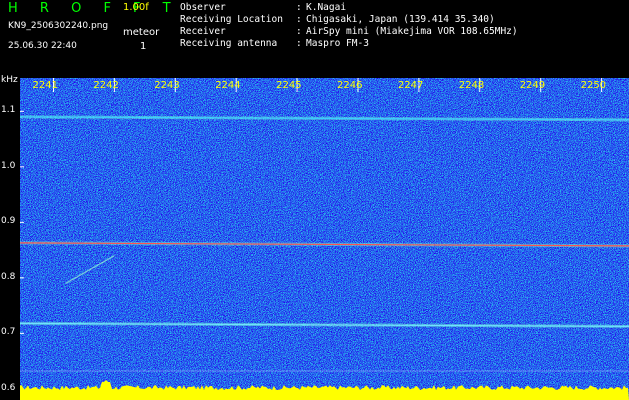 The image size is (629, 400). What do you see at coordinates (58, 26) in the screenshot?
I see `file-name: KN9_2506302240.png` at bounding box center [58, 26].